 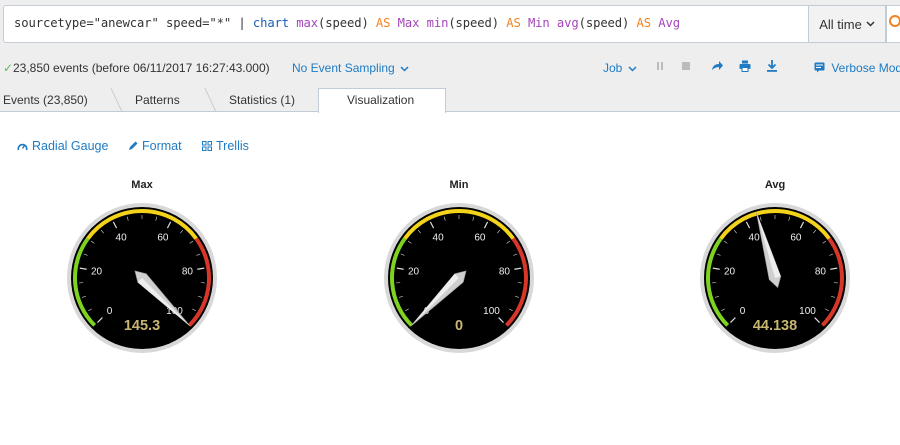 I want to click on tab-visualization: Visualization, so click(x=380, y=100).